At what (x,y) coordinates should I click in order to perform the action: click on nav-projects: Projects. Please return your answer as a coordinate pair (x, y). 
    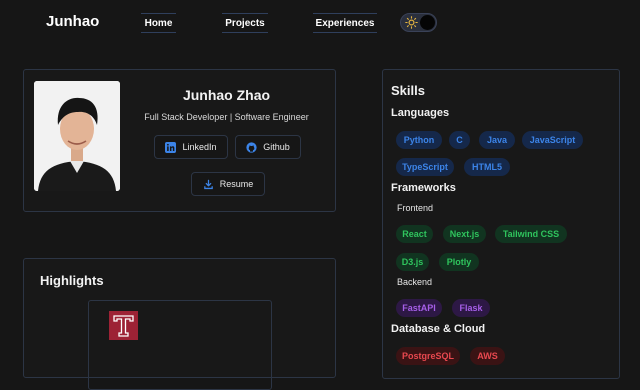
    Looking at the image, I should click on (245, 23).